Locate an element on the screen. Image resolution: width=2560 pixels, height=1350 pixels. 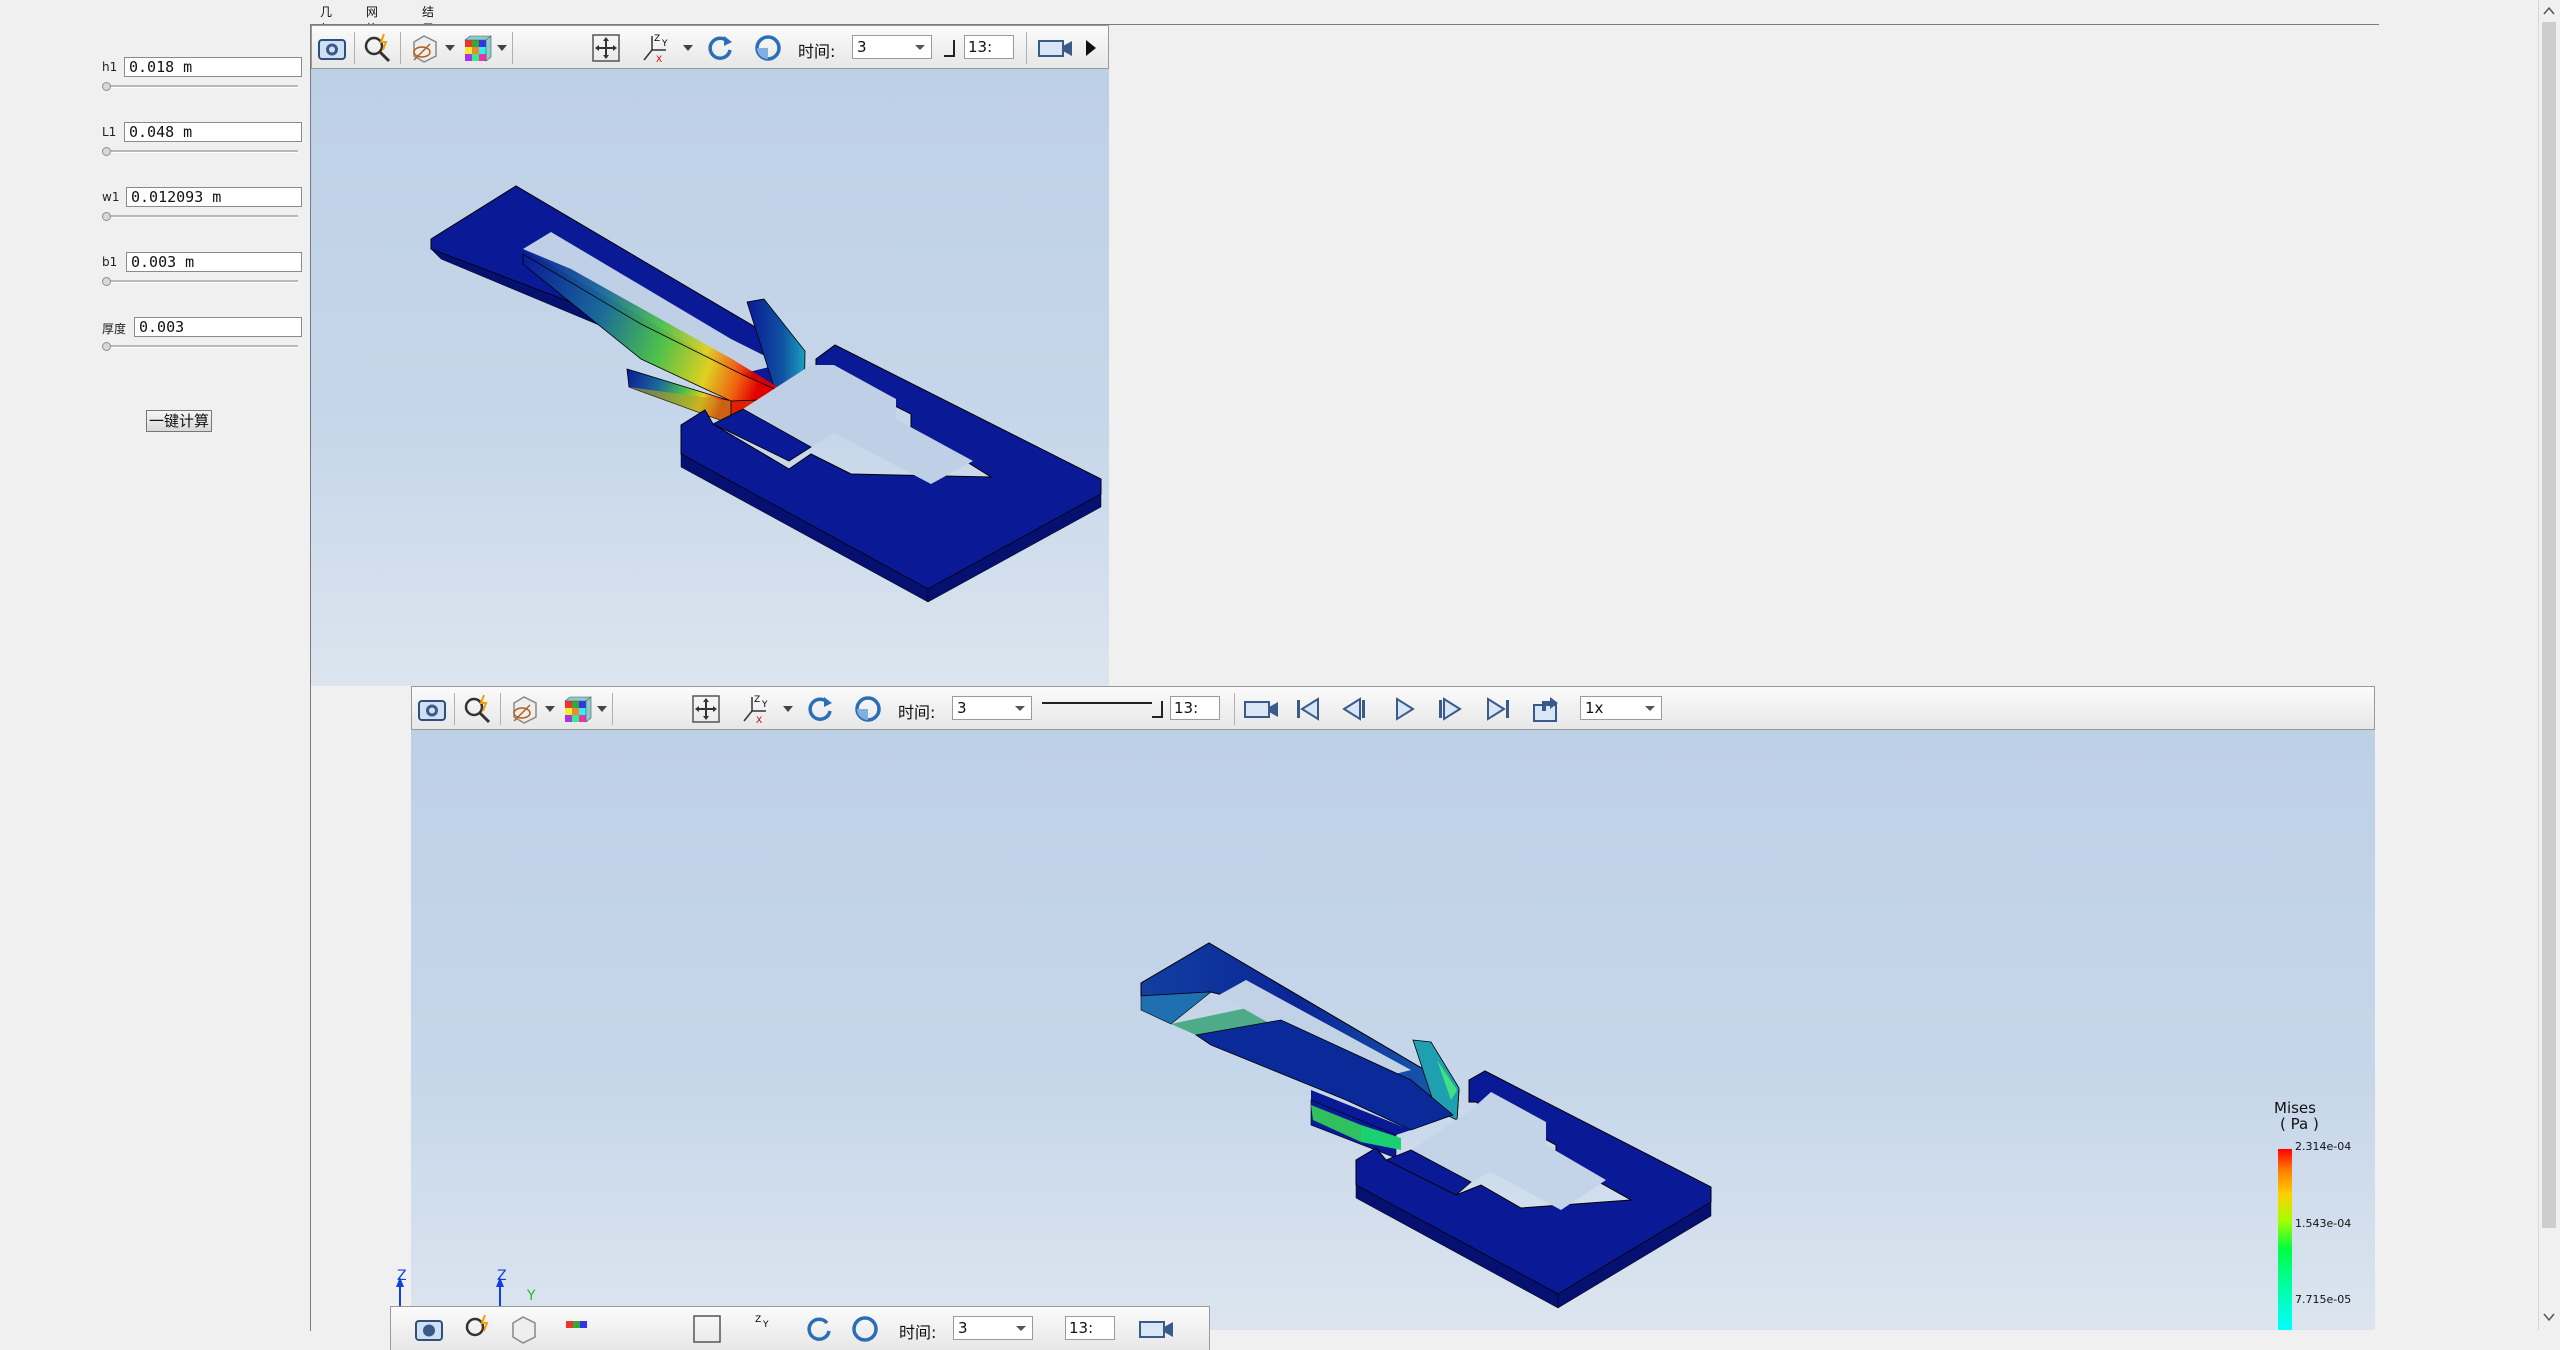
vertical-scrollbar is located at coordinates (2548, 665).